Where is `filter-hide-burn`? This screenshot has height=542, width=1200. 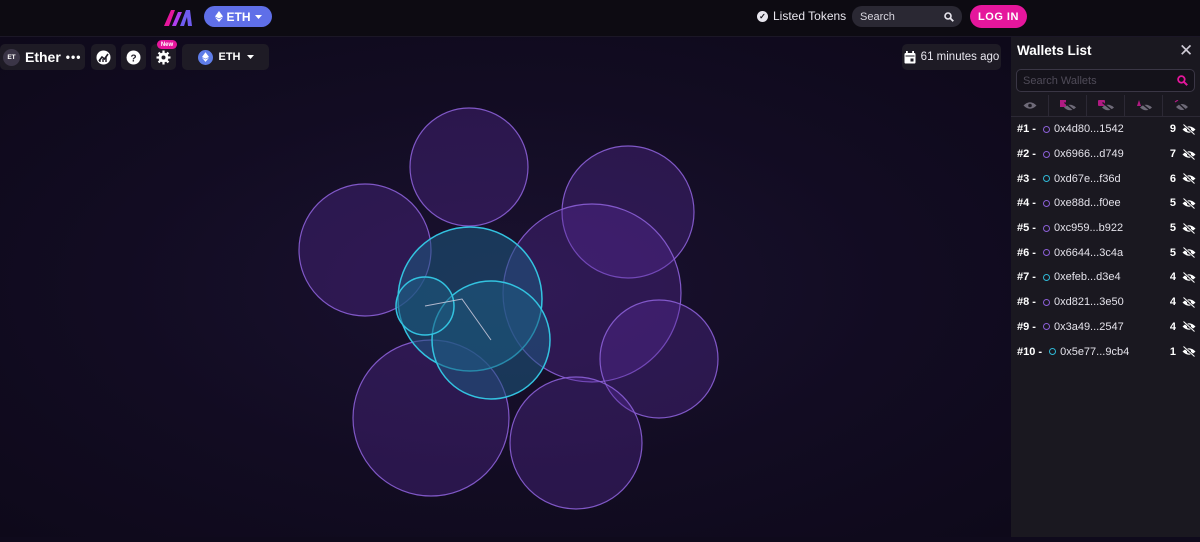
filter-hide-burn is located at coordinates (1144, 105).